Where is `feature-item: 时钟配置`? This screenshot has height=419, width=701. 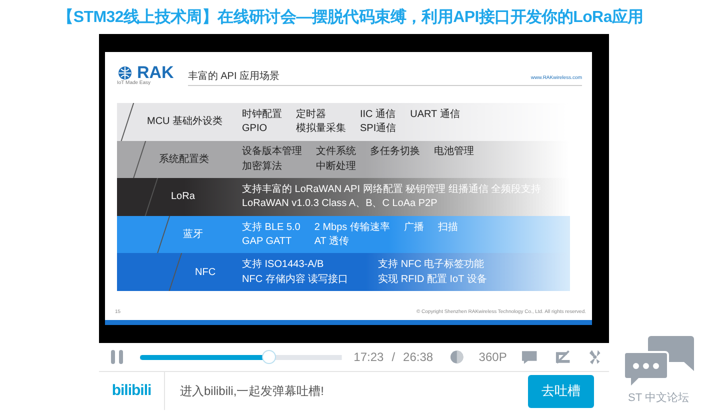
feature-item: 时钟配置 is located at coordinates (262, 114).